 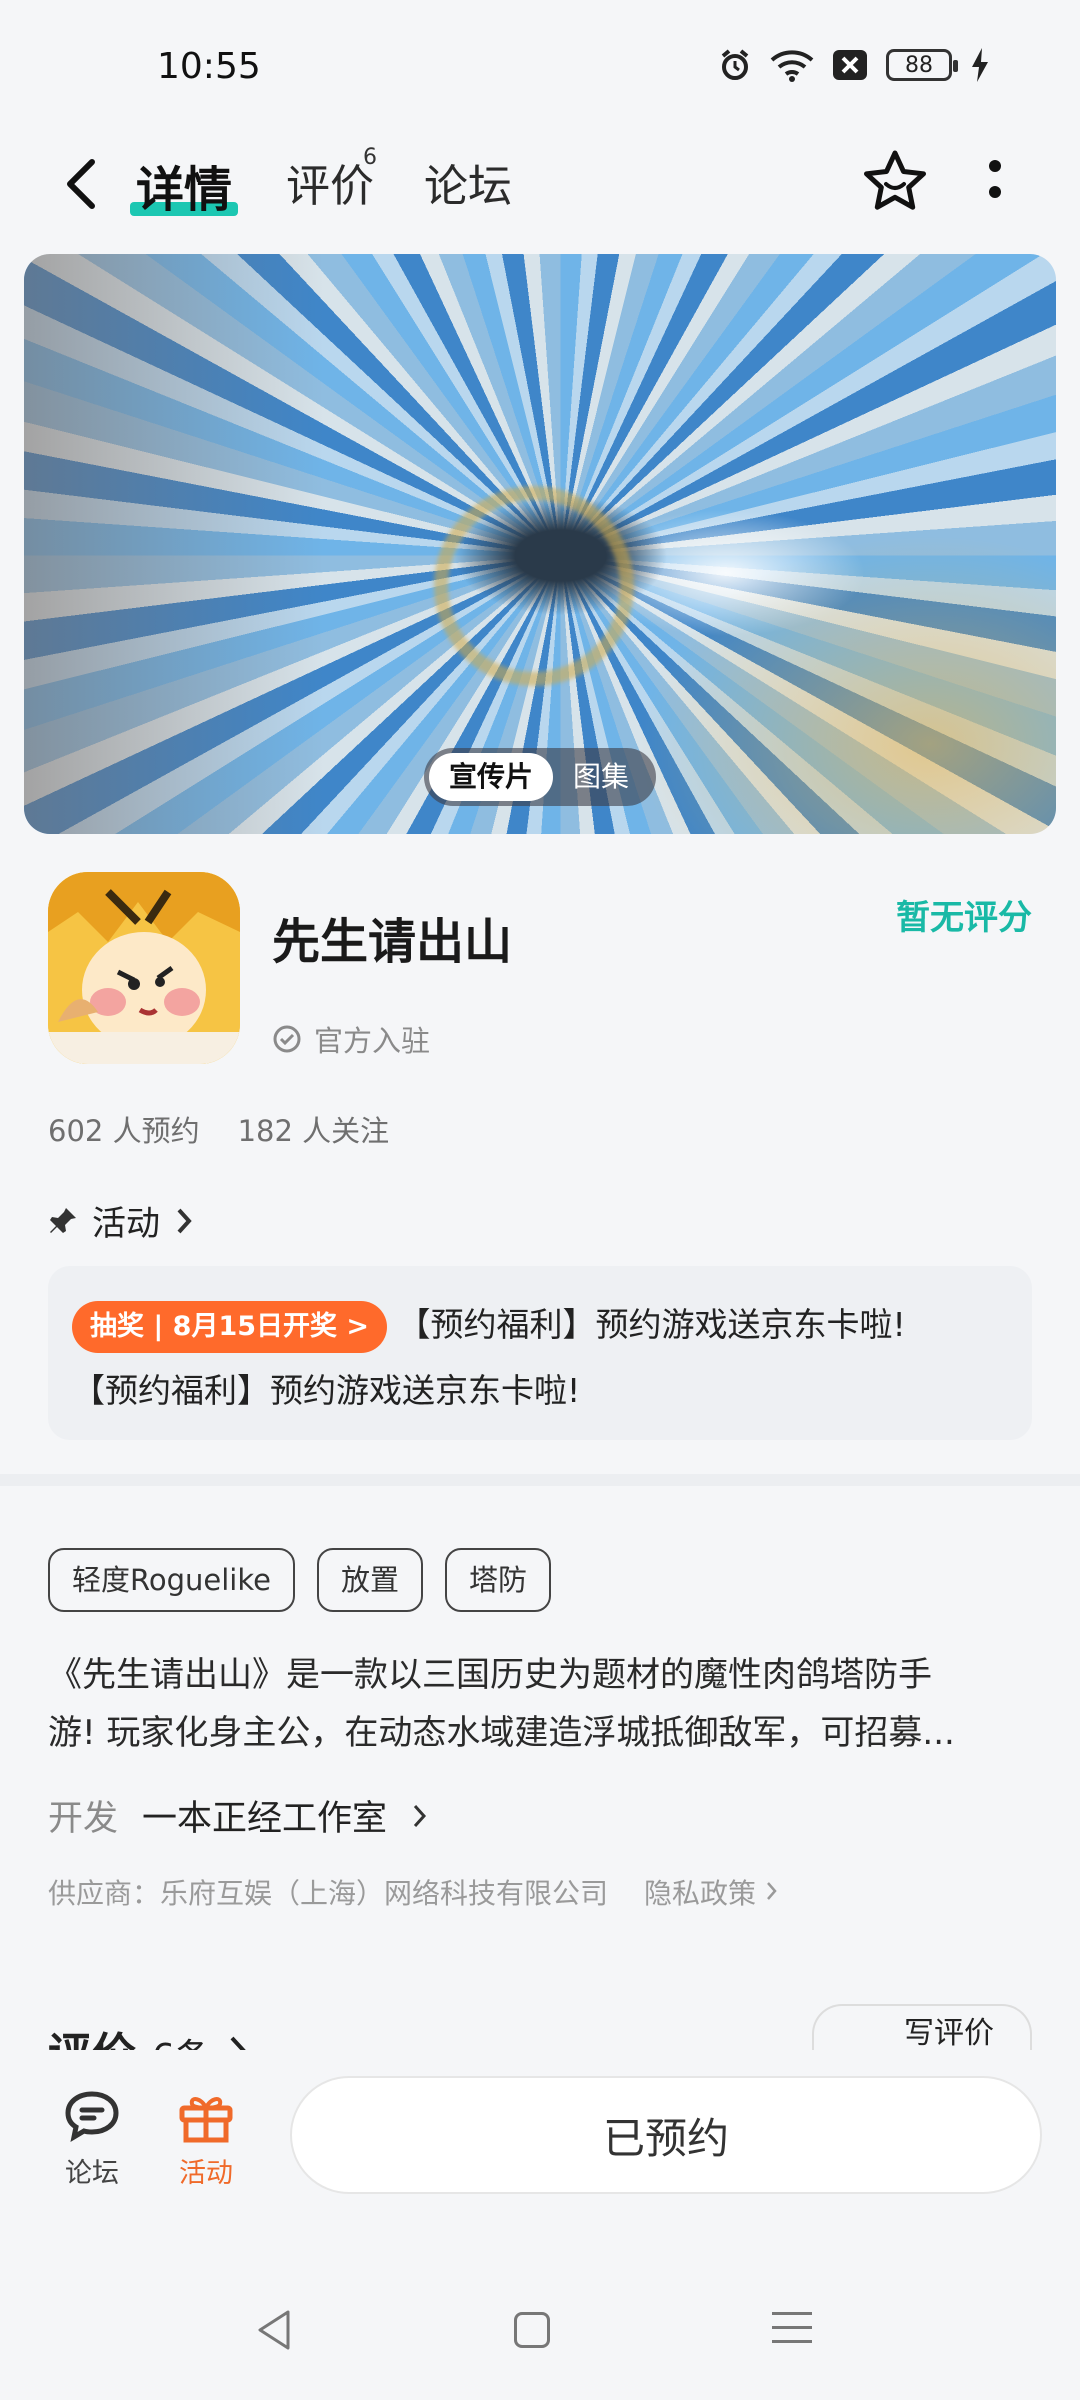 What do you see at coordinates (980, 65) in the screenshot?
I see `charging-icon` at bounding box center [980, 65].